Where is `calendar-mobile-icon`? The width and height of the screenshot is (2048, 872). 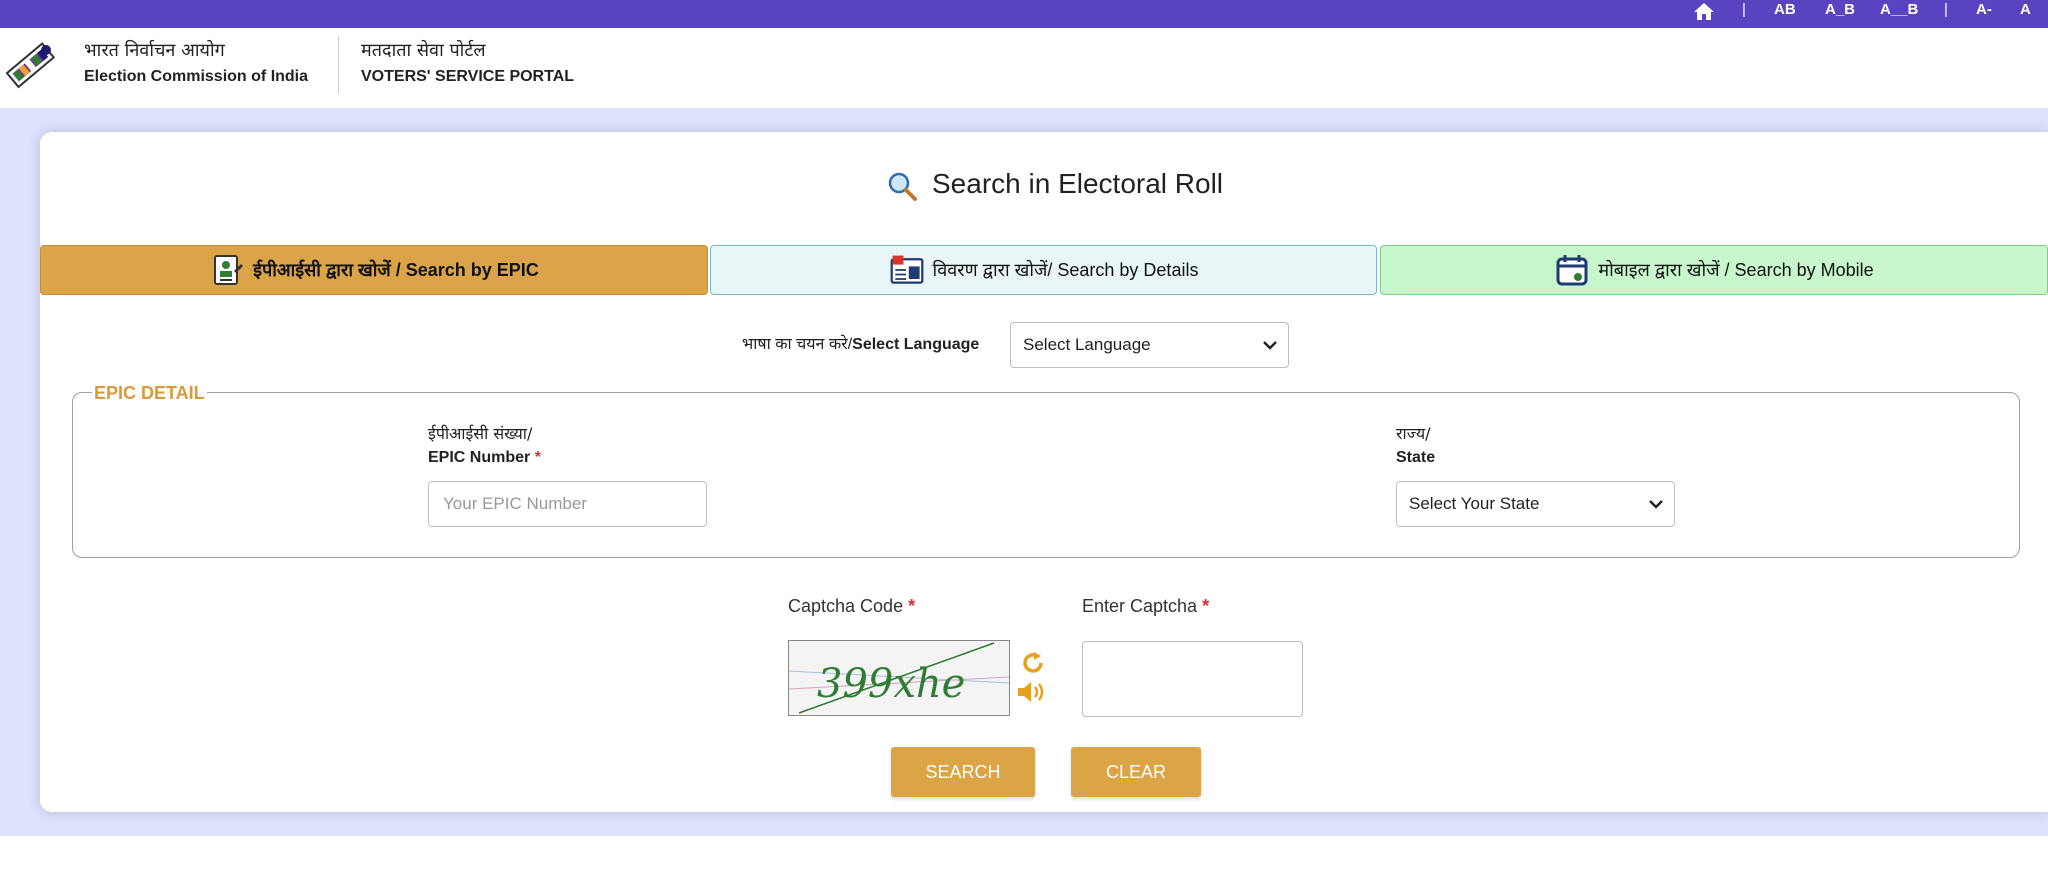 calendar-mobile-icon is located at coordinates (1572, 270).